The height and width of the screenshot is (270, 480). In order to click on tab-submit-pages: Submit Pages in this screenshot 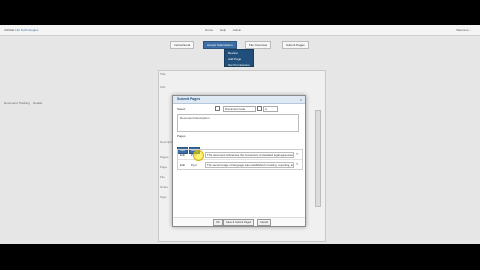, I will do `click(295, 45)`.